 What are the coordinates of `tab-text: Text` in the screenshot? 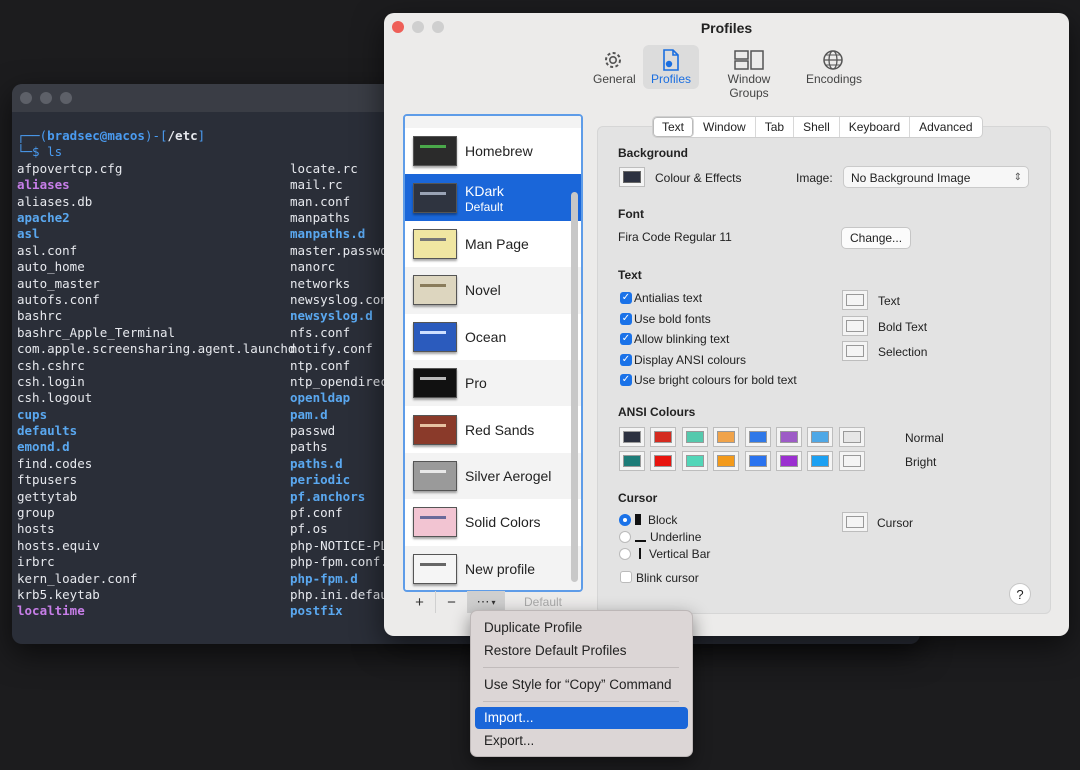 It's located at (674, 127).